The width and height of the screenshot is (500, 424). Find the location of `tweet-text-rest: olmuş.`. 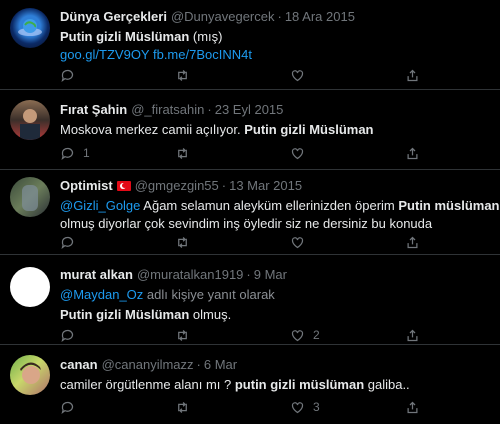

tweet-text-rest: olmuş. is located at coordinates (210, 314).